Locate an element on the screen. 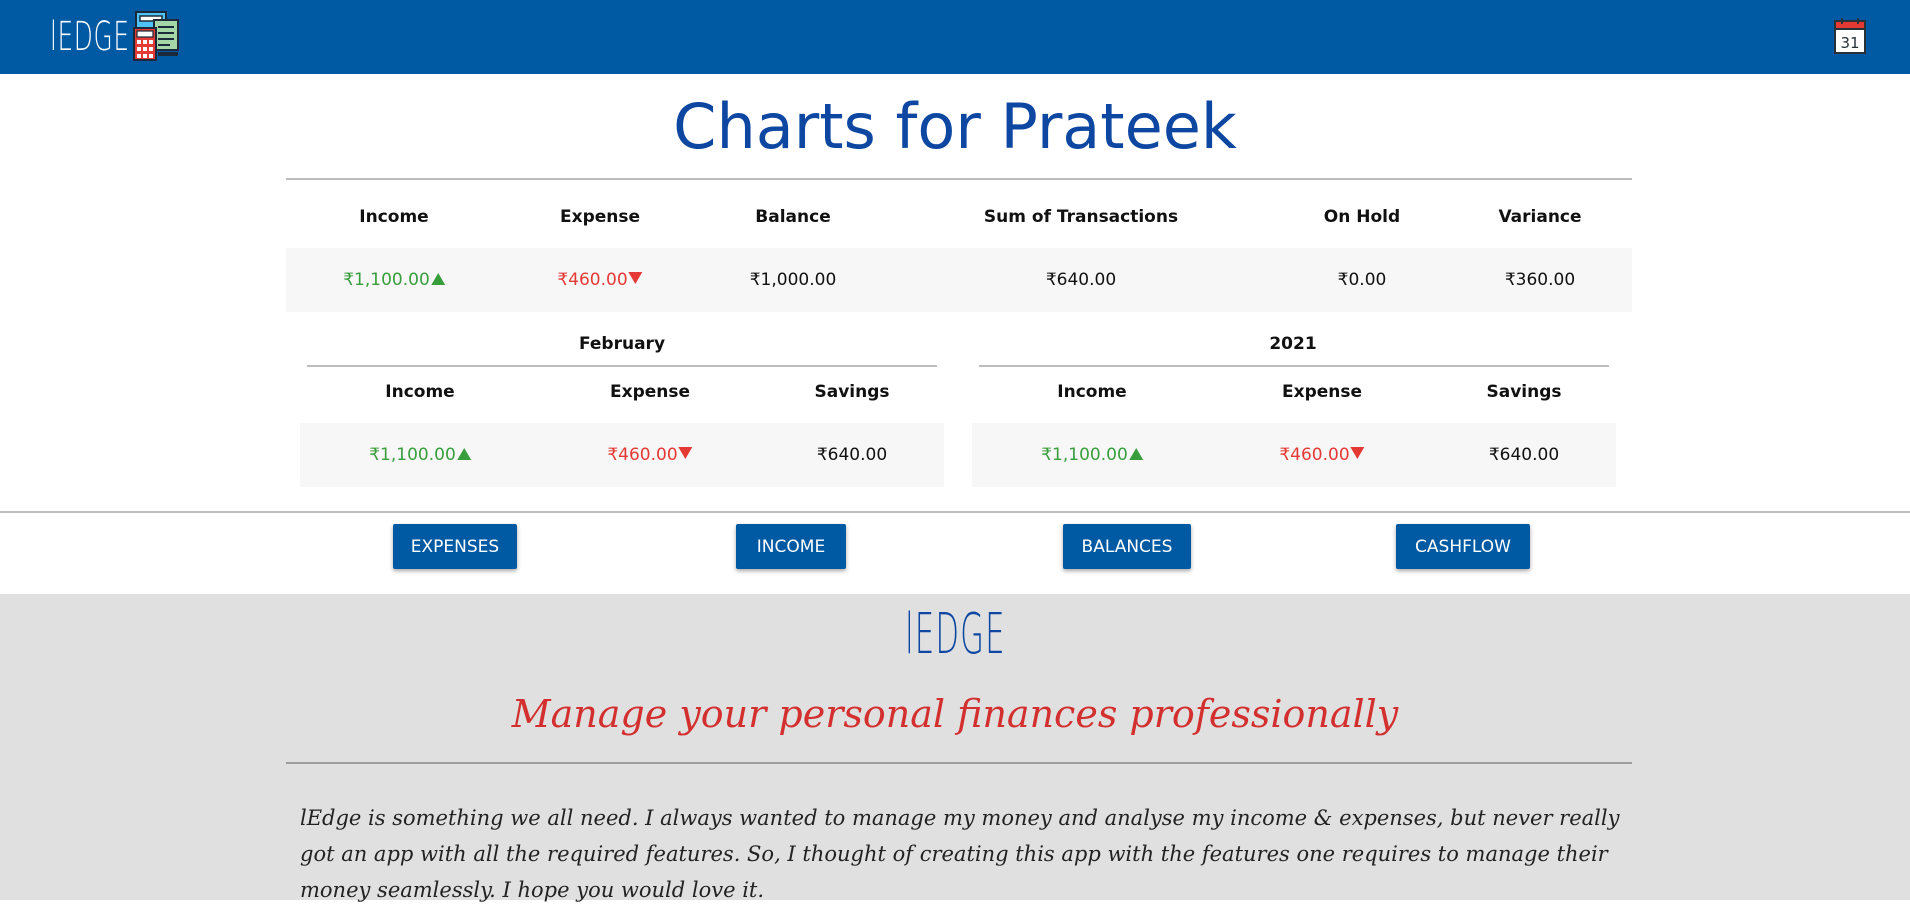 Image resolution: width=1910 pixels, height=908 pixels. summary-income-cell: ₹1,100.00 is located at coordinates (394, 280).